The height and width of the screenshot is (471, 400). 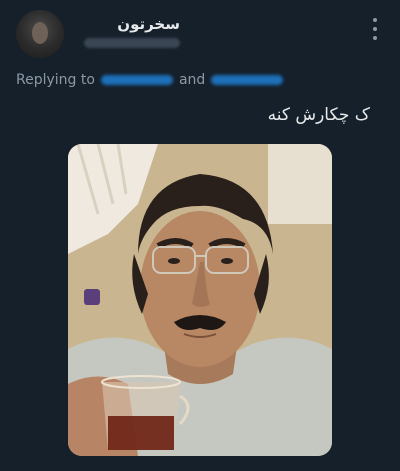 What do you see at coordinates (55, 80) in the screenshot?
I see `replying-to-label: Replying to` at bounding box center [55, 80].